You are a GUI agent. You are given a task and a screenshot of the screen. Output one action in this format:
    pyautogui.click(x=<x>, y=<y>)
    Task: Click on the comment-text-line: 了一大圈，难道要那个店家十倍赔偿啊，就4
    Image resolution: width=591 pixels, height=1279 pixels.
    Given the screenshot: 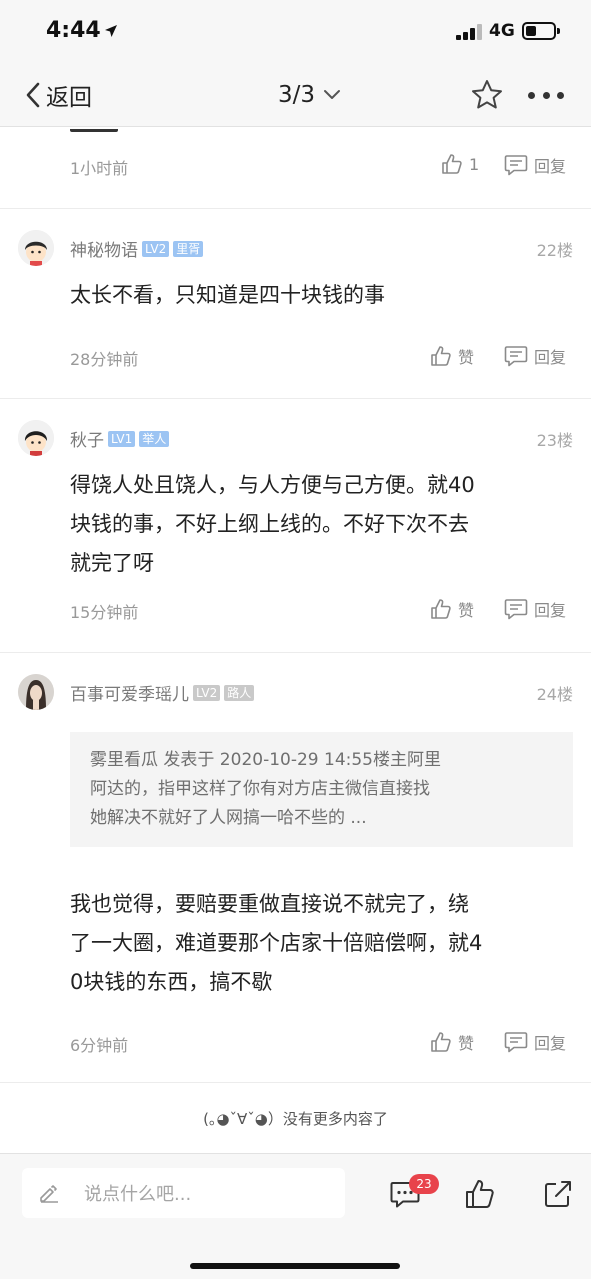 What is the action you would take?
    pyautogui.click(x=276, y=943)
    